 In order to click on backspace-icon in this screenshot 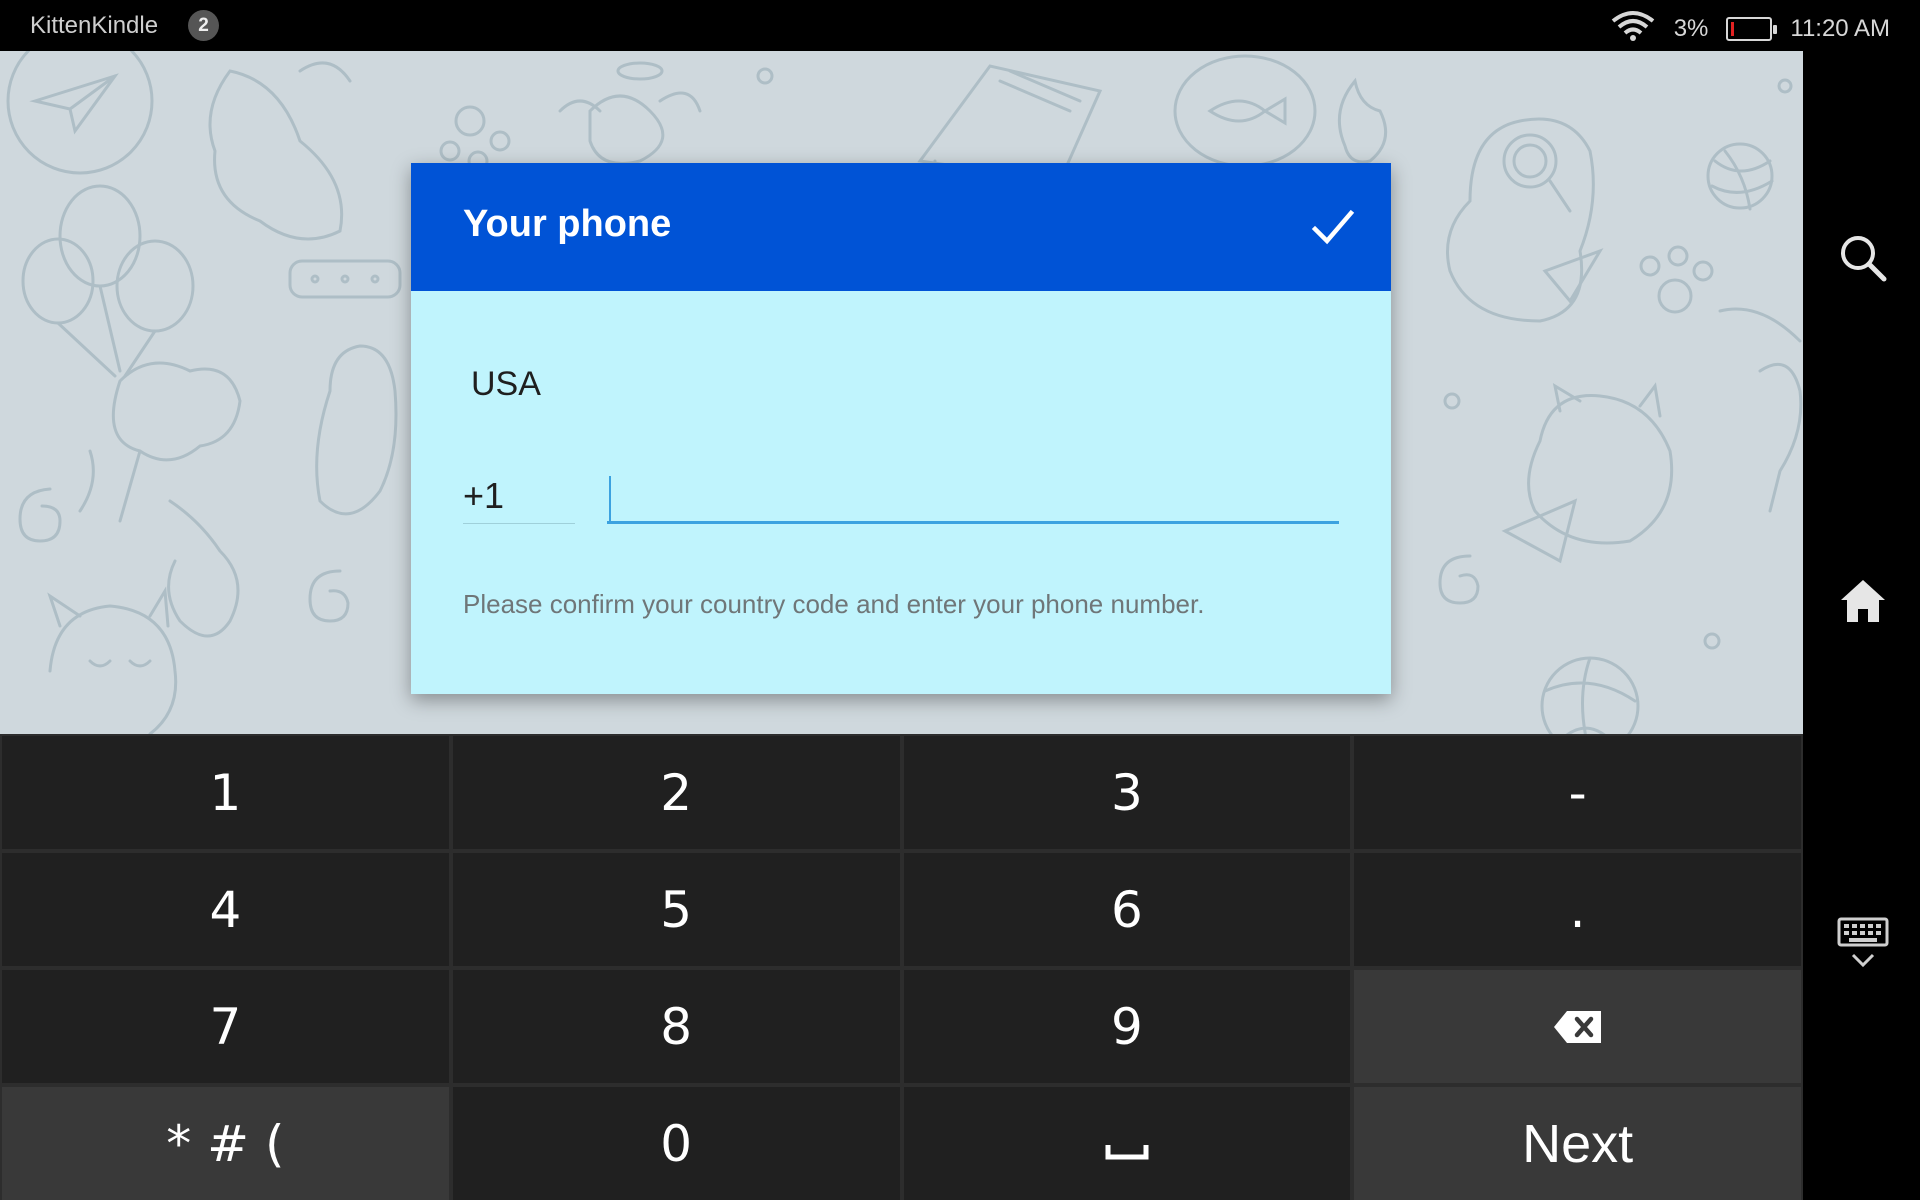, I will do `click(1578, 1027)`.